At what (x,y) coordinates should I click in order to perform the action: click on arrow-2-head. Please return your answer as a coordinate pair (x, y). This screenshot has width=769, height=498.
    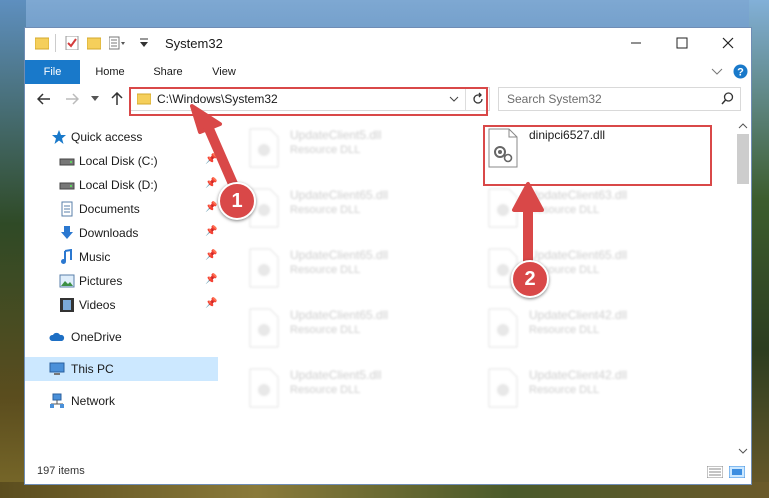
    Looking at the image, I should click on (528, 197).